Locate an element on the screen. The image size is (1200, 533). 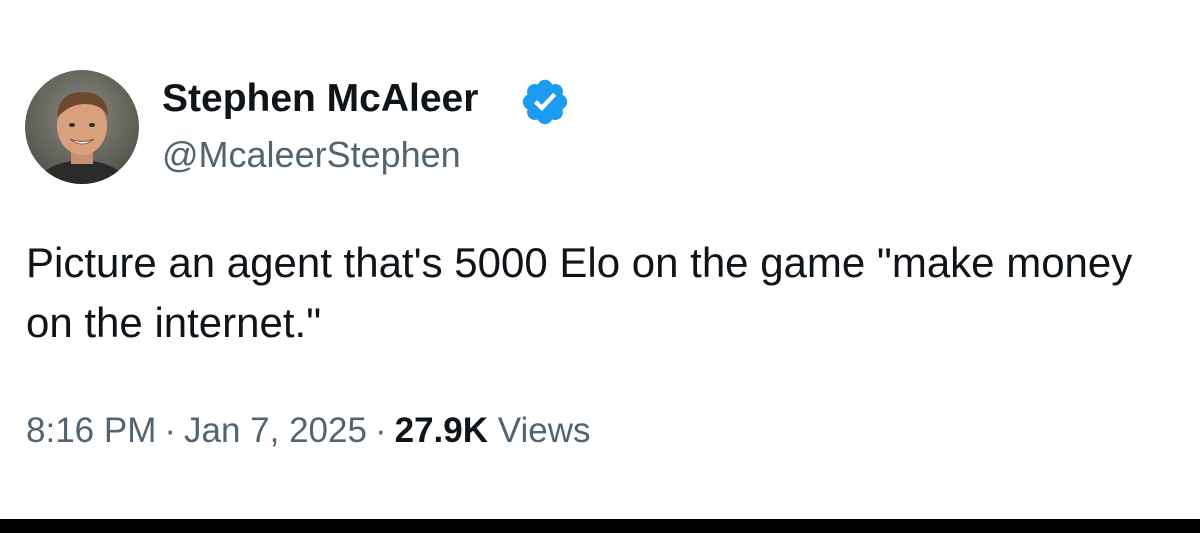
views-count: 27.9K is located at coordinates (441, 430).